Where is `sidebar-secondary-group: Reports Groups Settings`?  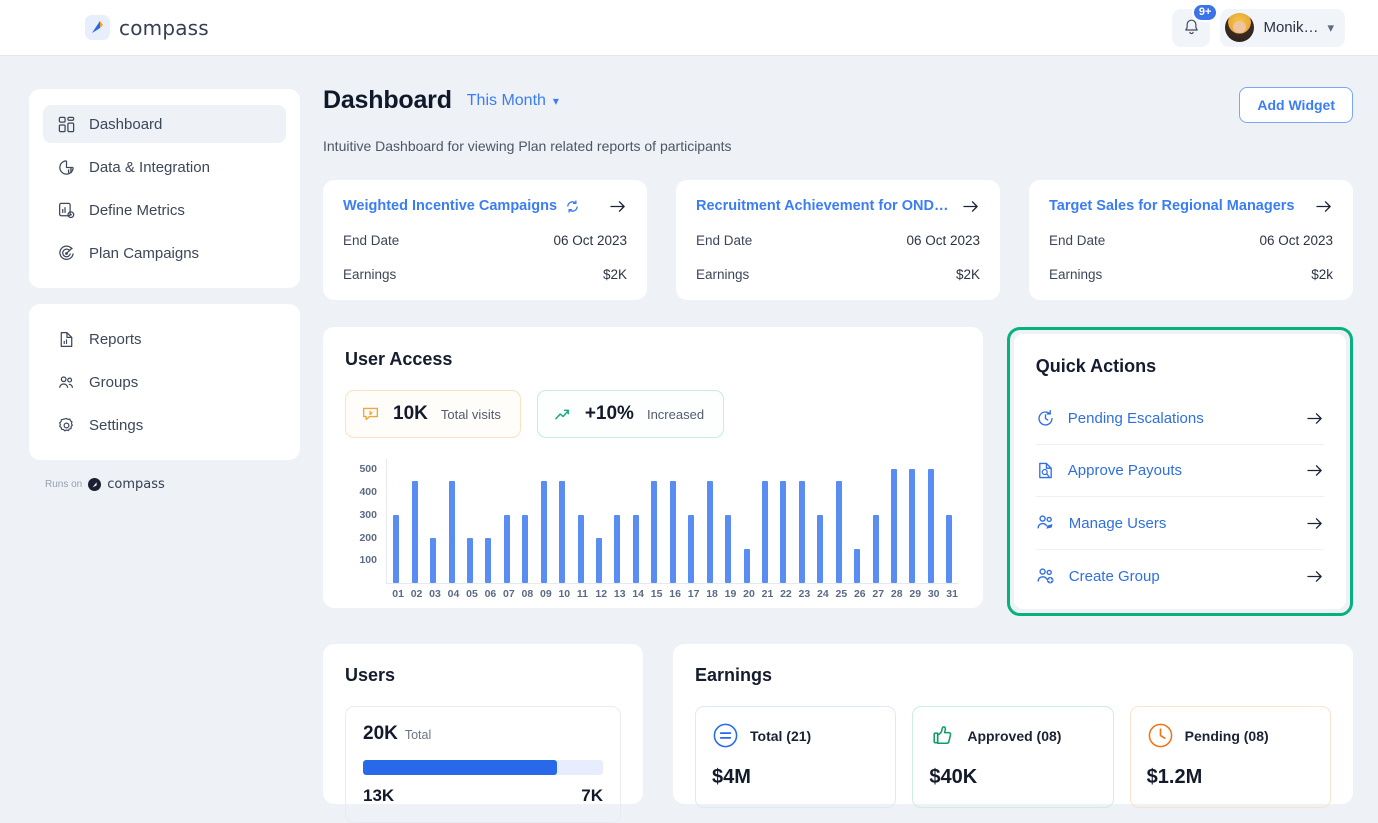
sidebar-secondary-group: Reports Groups Settings is located at coordinates (164, 382).